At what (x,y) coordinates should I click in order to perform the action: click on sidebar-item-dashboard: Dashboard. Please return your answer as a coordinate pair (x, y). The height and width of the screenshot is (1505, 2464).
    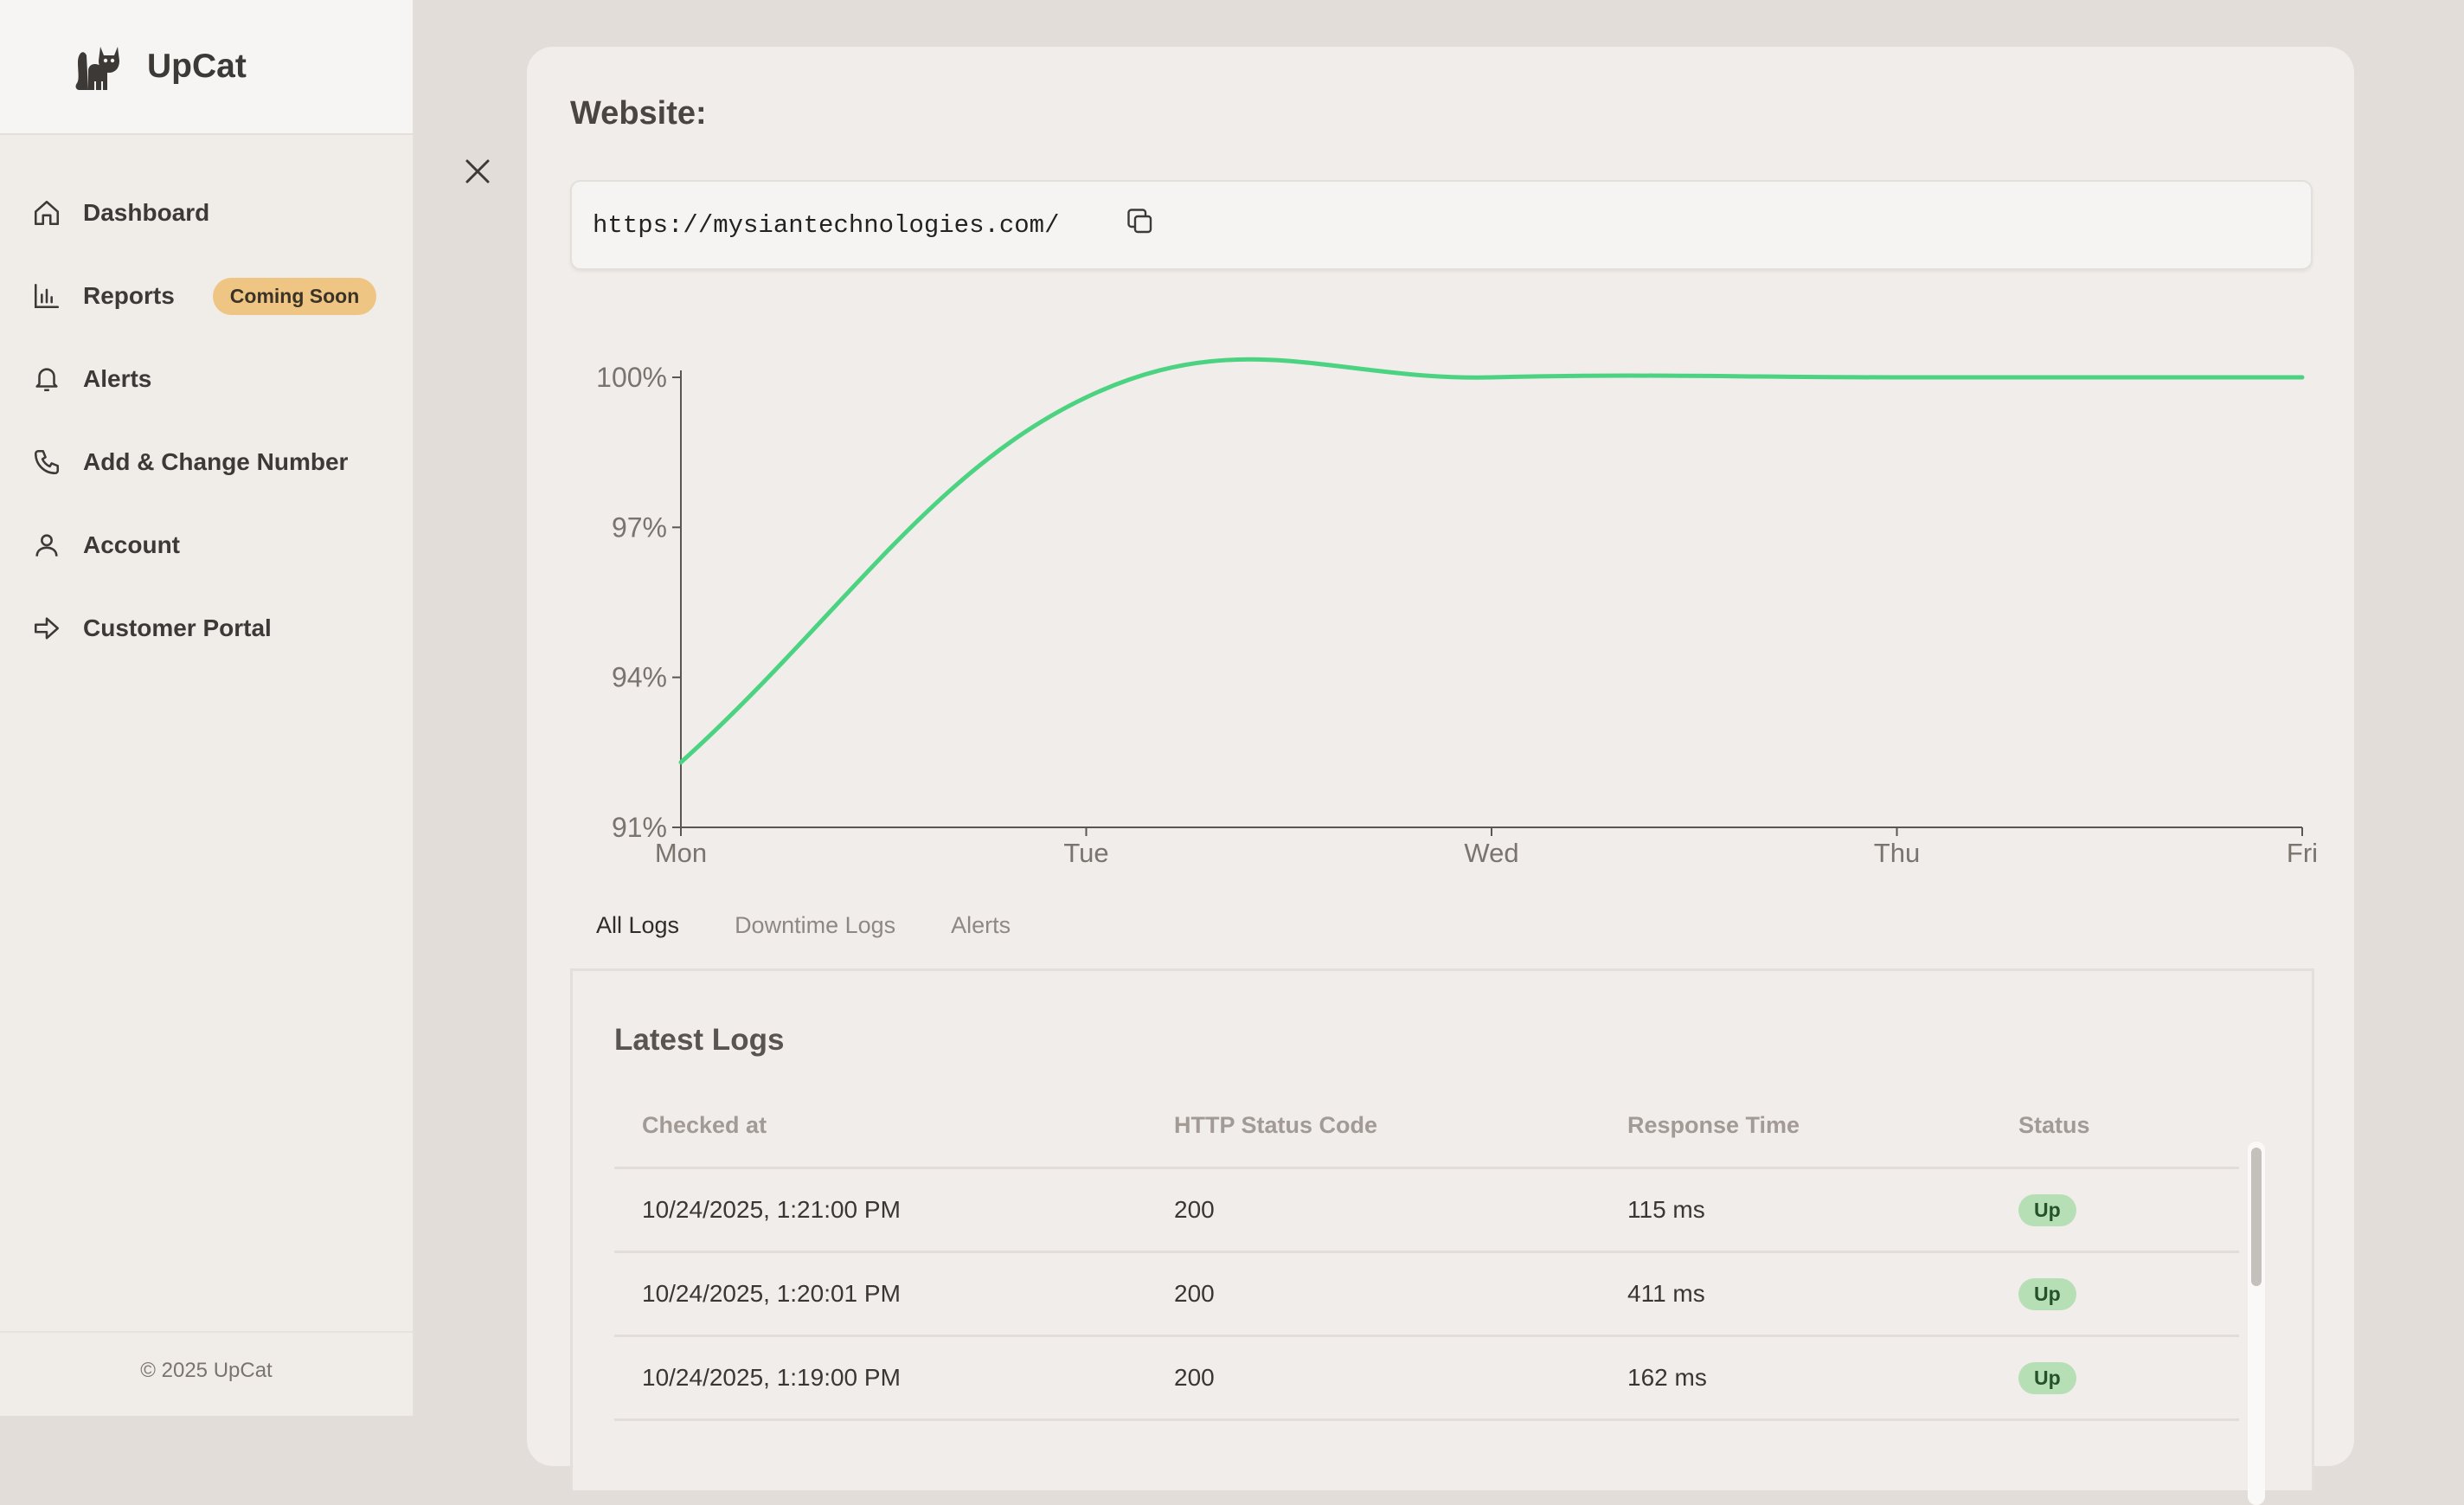
    Looking at the image, I should click on (206, 212).